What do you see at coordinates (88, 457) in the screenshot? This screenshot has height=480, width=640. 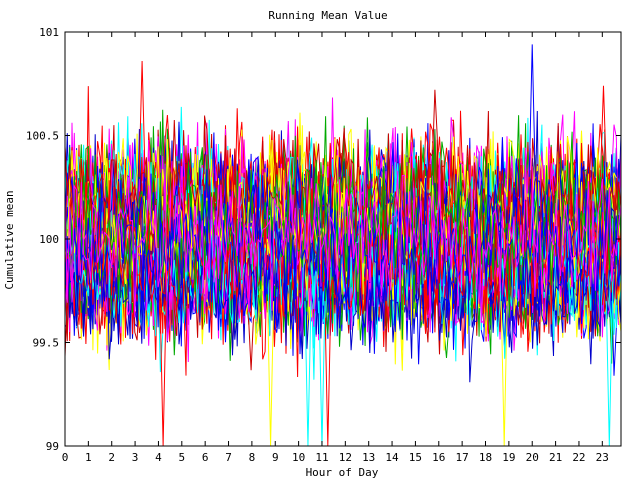 I see `x-tick-label: 1` at bounding box center [88, 457].